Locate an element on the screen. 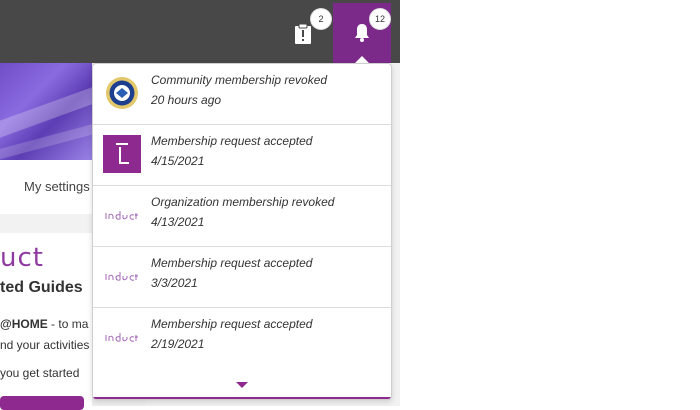  tasks-count-badge: 2 is located at coordinates (321, 19).